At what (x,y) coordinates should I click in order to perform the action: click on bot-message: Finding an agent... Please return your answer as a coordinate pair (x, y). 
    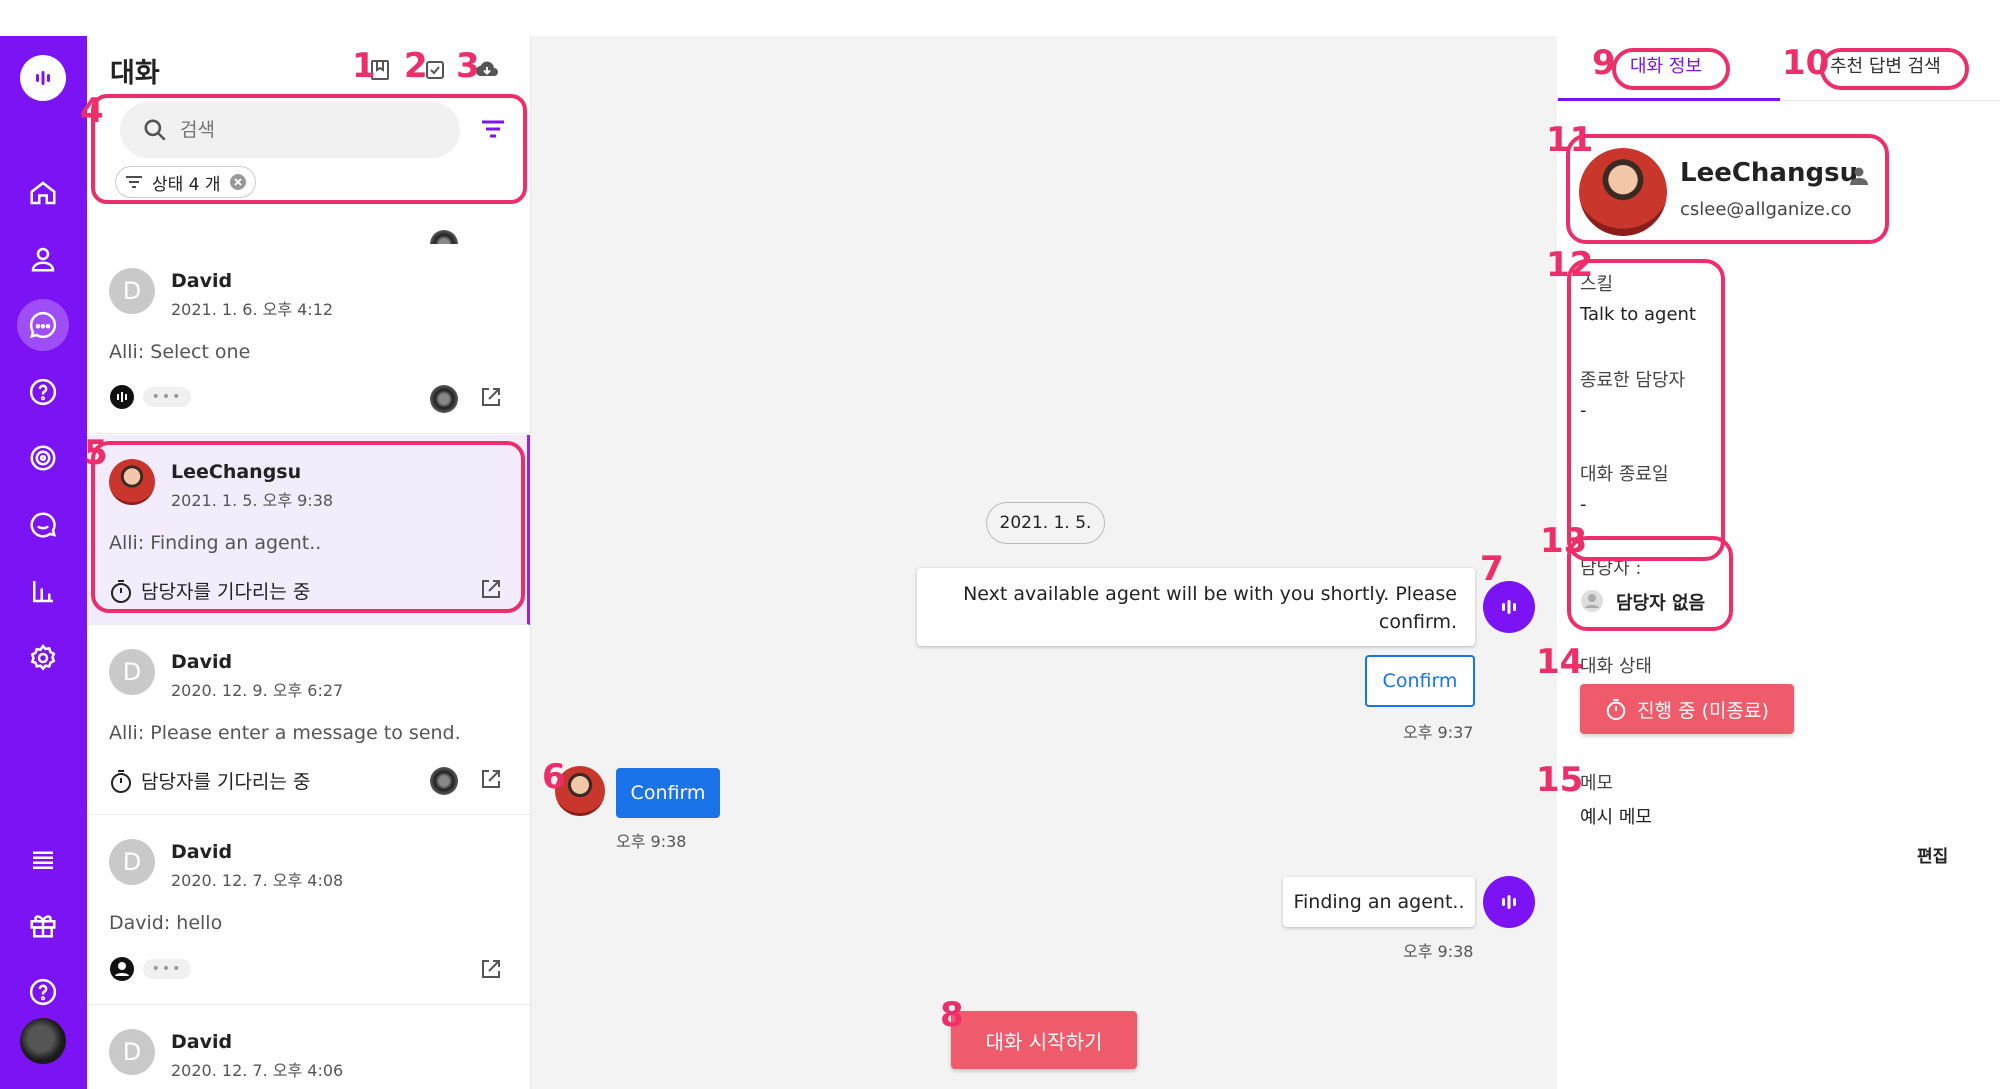
    Looking at the image, I should click on (1379, 902).